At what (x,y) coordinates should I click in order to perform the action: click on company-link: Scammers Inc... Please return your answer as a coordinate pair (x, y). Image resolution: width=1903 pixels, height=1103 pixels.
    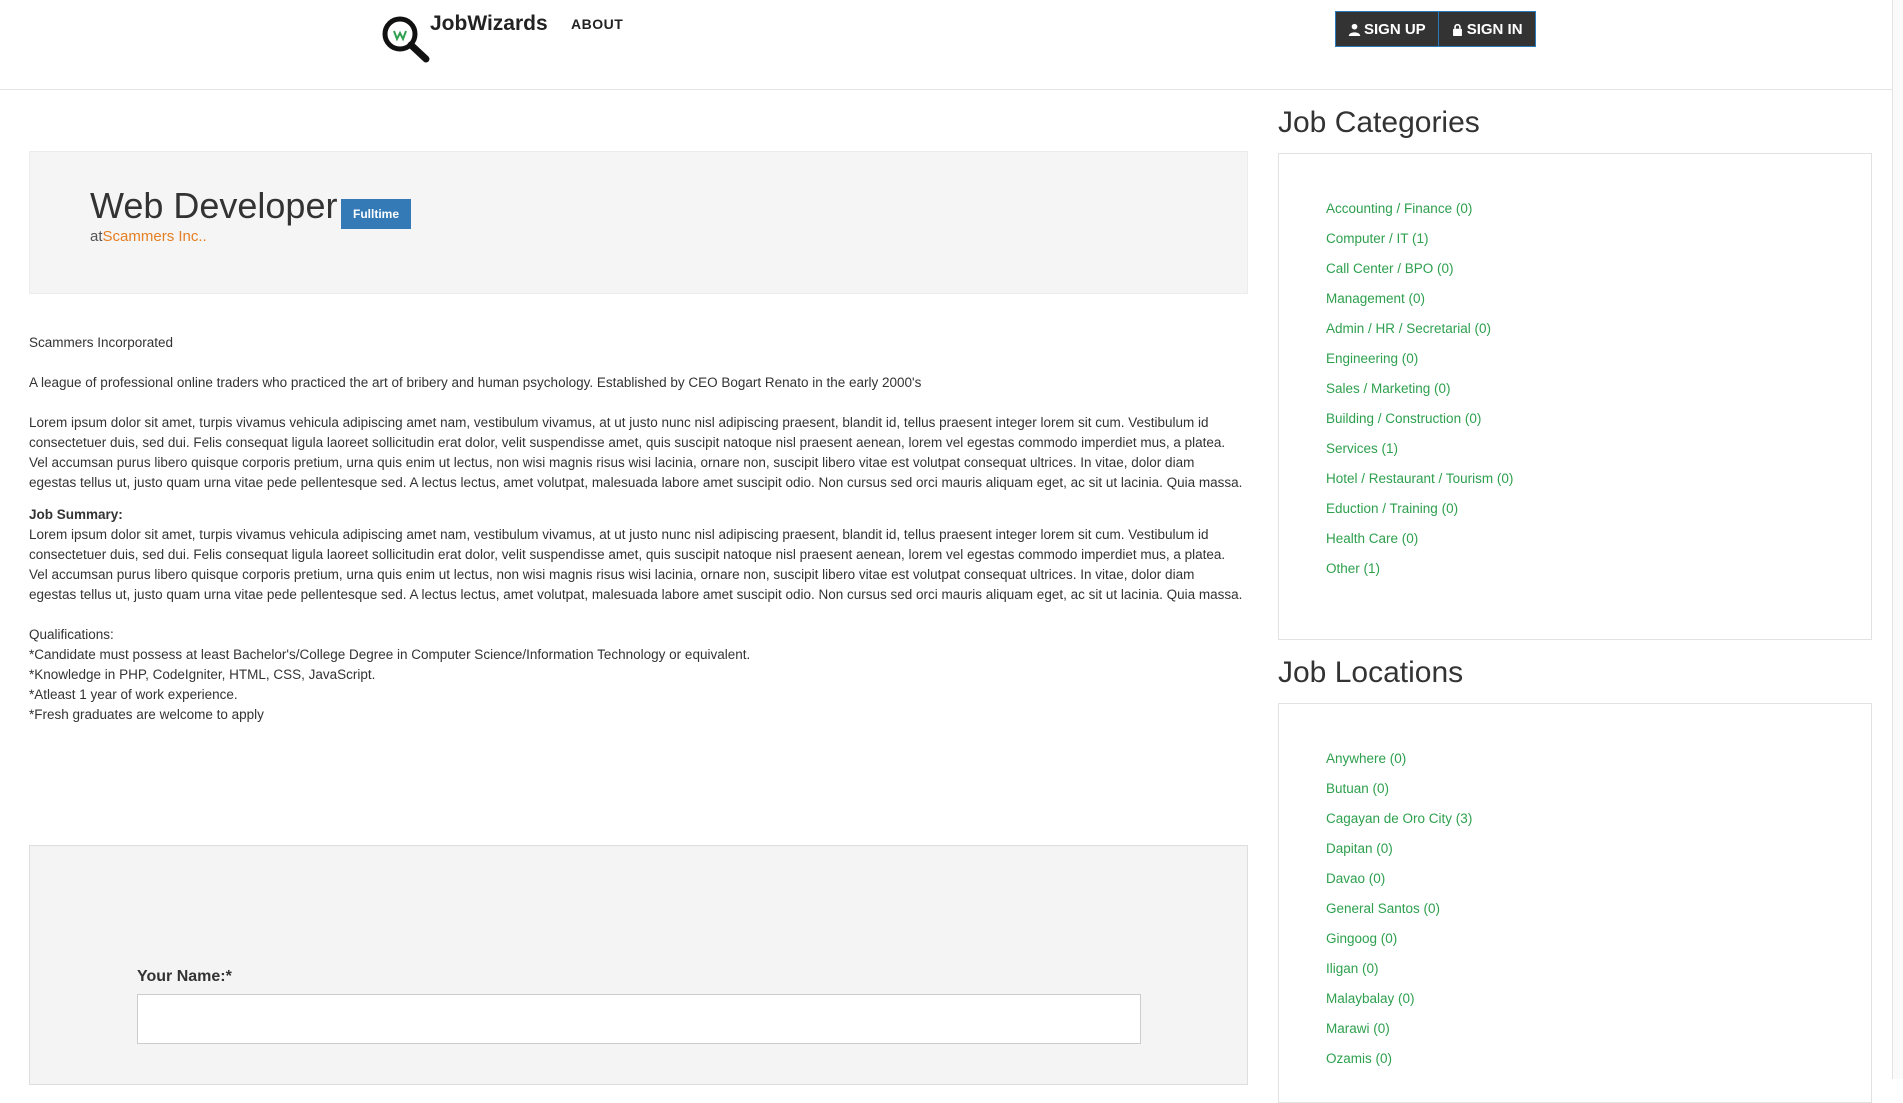
    Looking at the image, I should click on (155, 236).